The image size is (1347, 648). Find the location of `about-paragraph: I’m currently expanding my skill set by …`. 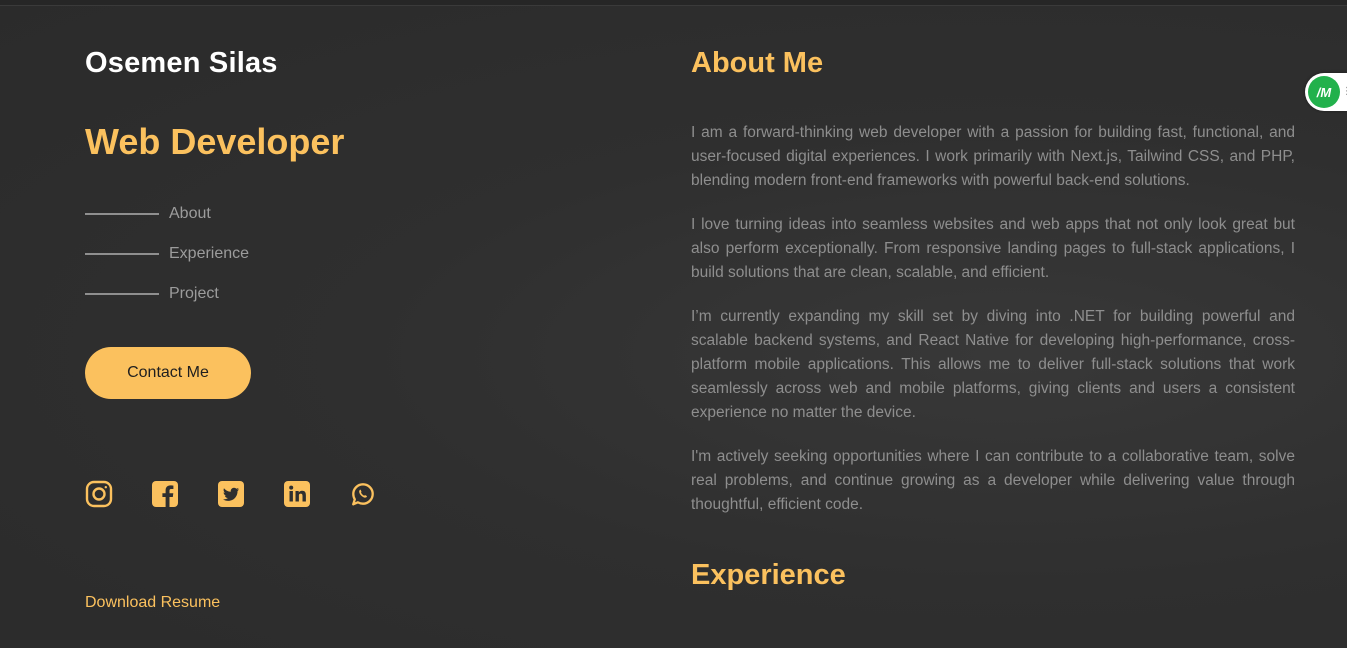

about-paragraph: I’m currently expanding my skill set by … is located at coordinates (993, 364).